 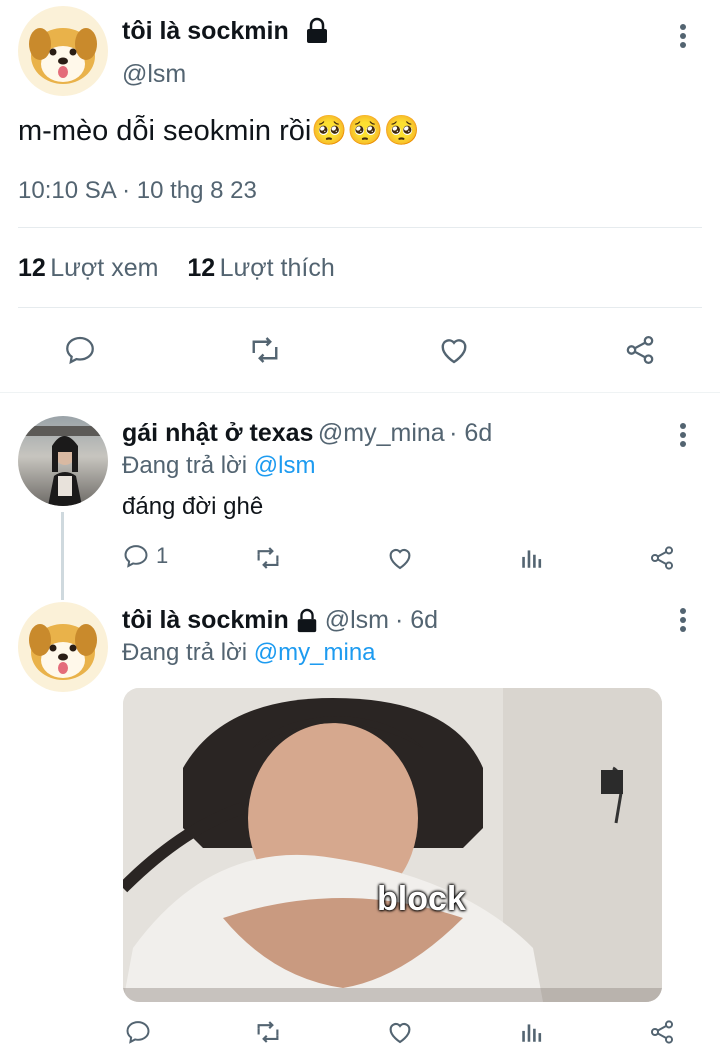 What do you see at coordinates (217, 433) in the screenshot?
I see `display-name: gái nhật ở texas` at bounding box center [217, 433].